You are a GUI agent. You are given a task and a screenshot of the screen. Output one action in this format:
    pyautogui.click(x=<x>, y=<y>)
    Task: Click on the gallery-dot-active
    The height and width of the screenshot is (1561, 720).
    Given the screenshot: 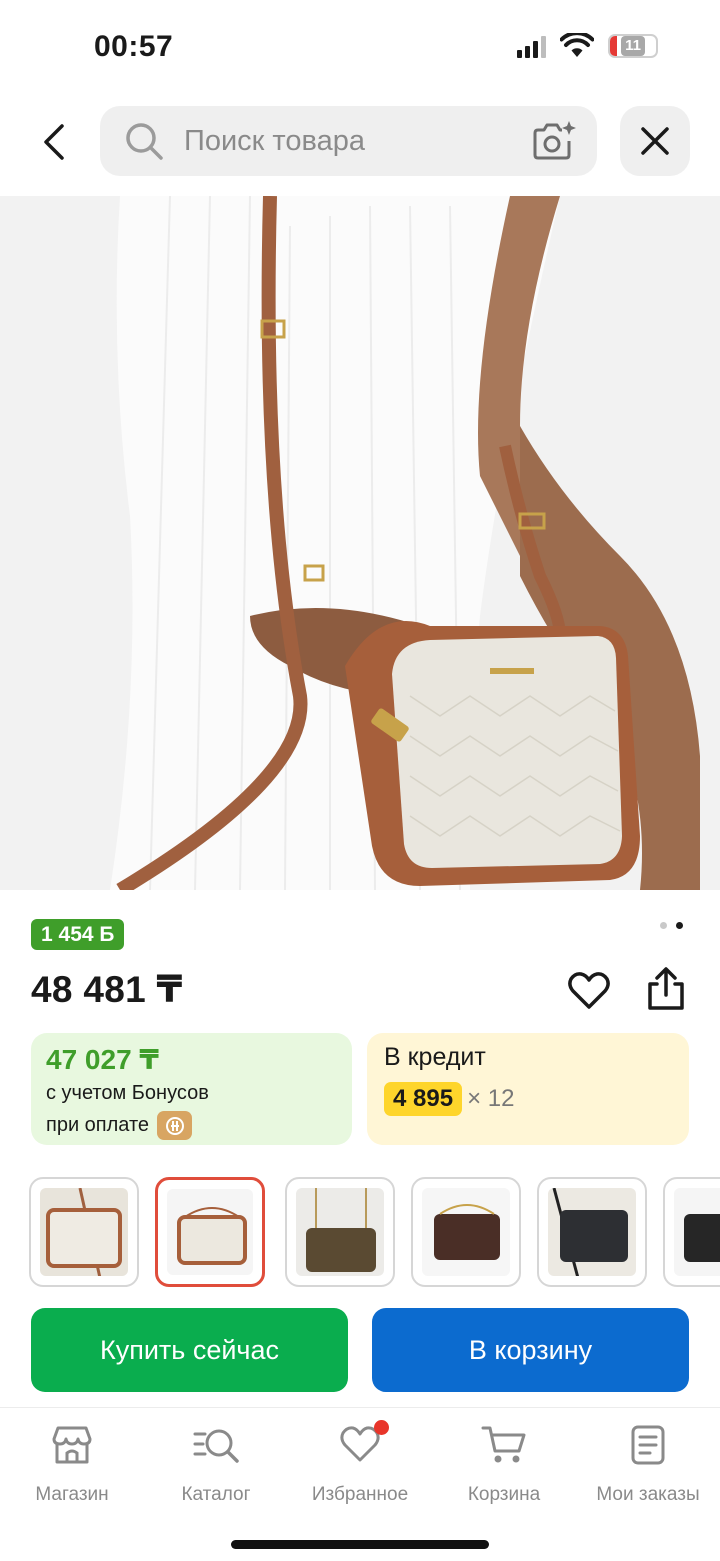 What is the action you would take?
    pyautogui.click(x=679, y=925)
    